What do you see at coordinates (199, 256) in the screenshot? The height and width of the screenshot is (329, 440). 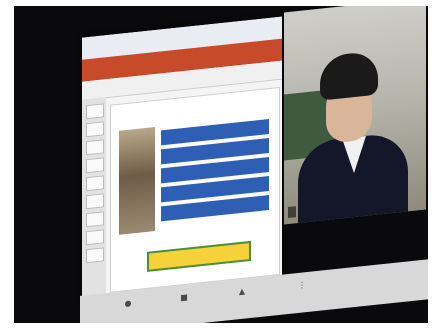 I see `slide-banner` at bounding box center [199, 256].